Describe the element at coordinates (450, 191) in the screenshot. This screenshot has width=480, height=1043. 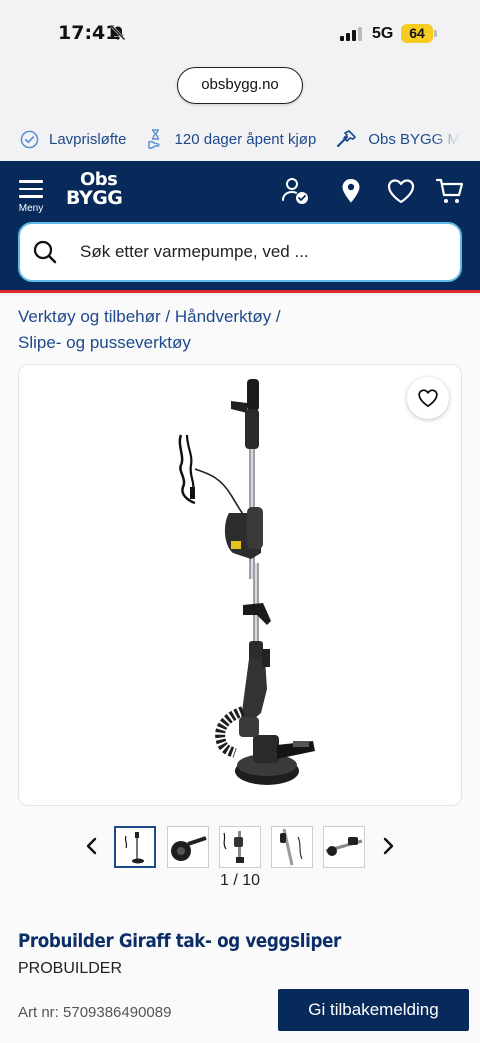
I see `cart-icon` at that location.